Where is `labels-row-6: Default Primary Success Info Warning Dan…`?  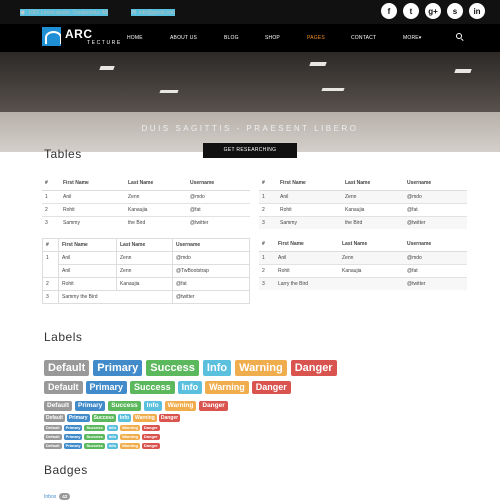 labels-row-6: Default Primary Success Info Warning Dan… is located at coordinates (102, 437).